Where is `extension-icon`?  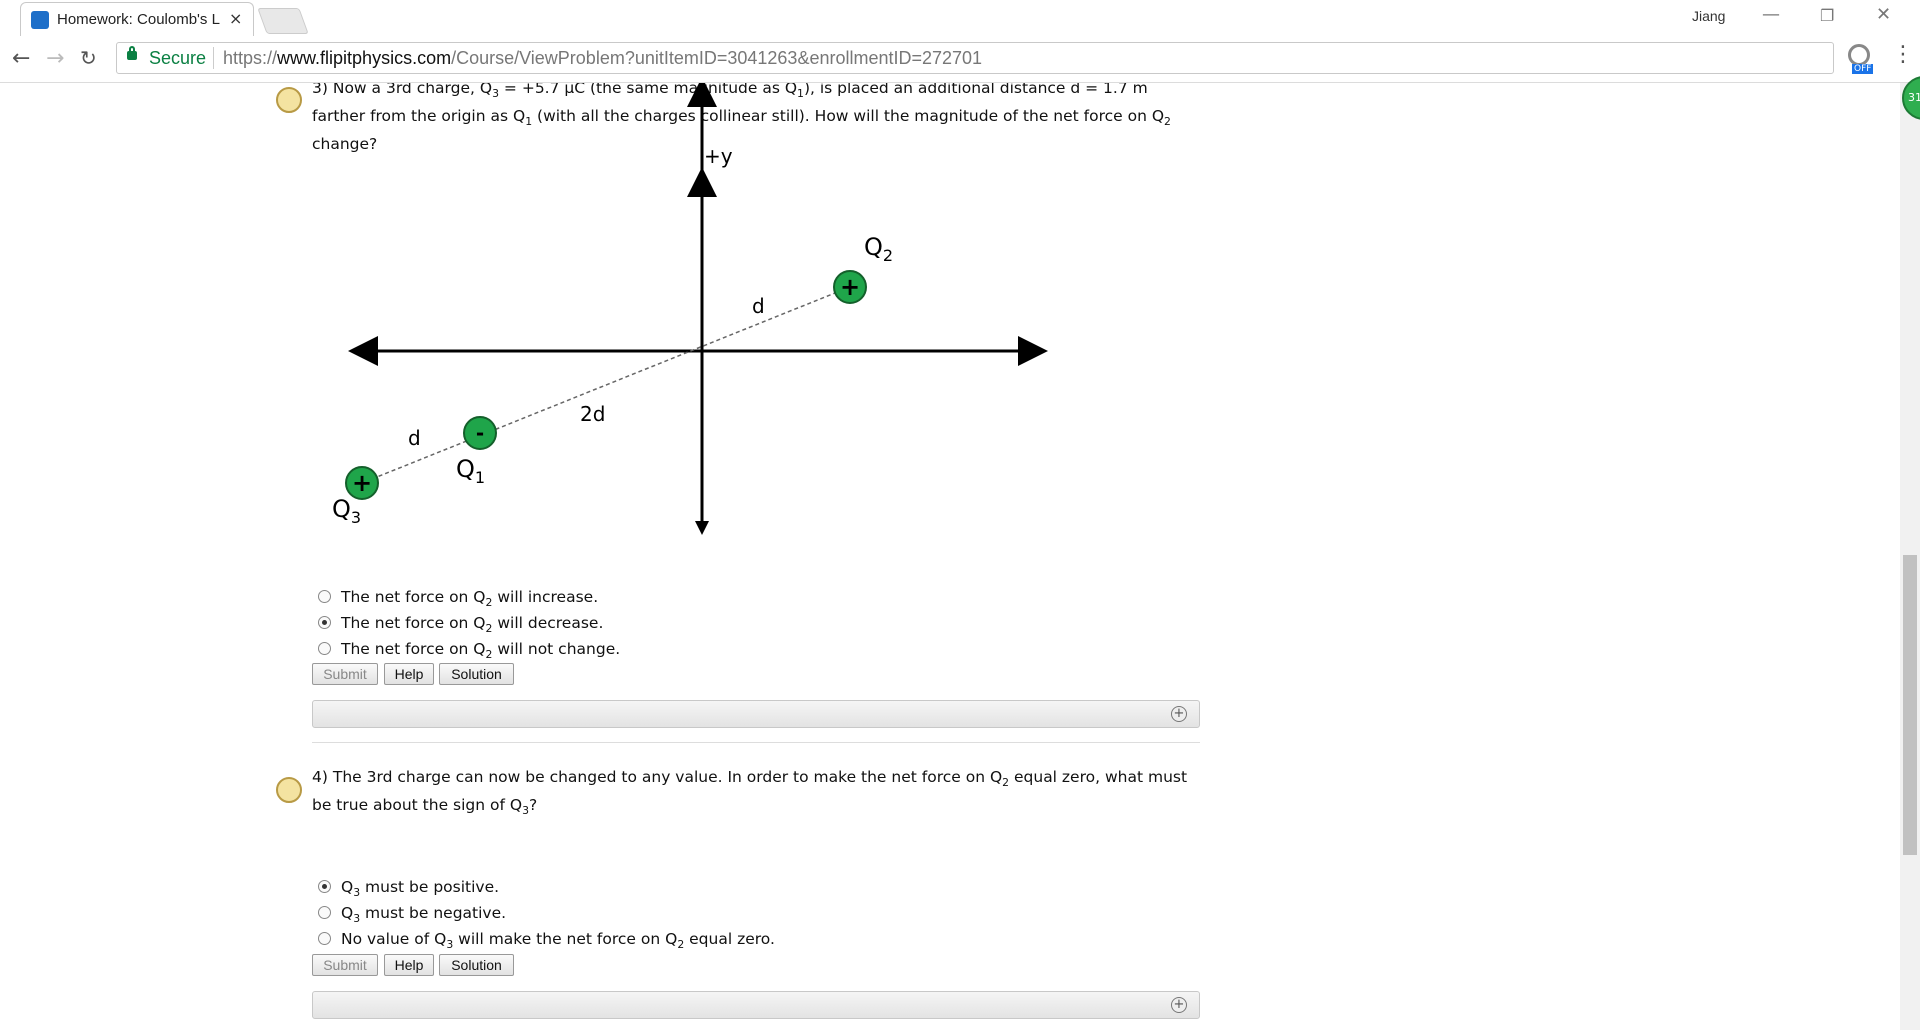
extension-icon is located at coordinates (1859, 55).